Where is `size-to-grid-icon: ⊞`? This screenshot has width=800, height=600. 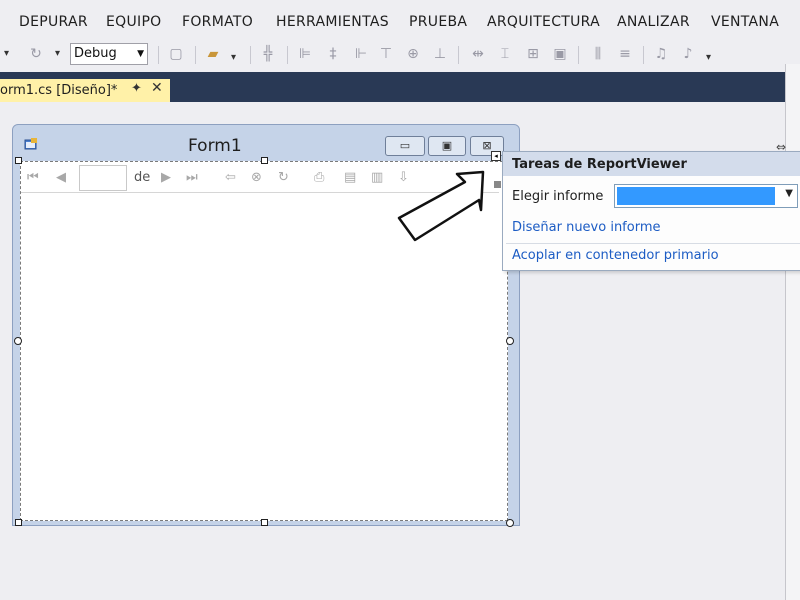 size-to-grid-icon: ⊞ is located at coordinates (533, 54).